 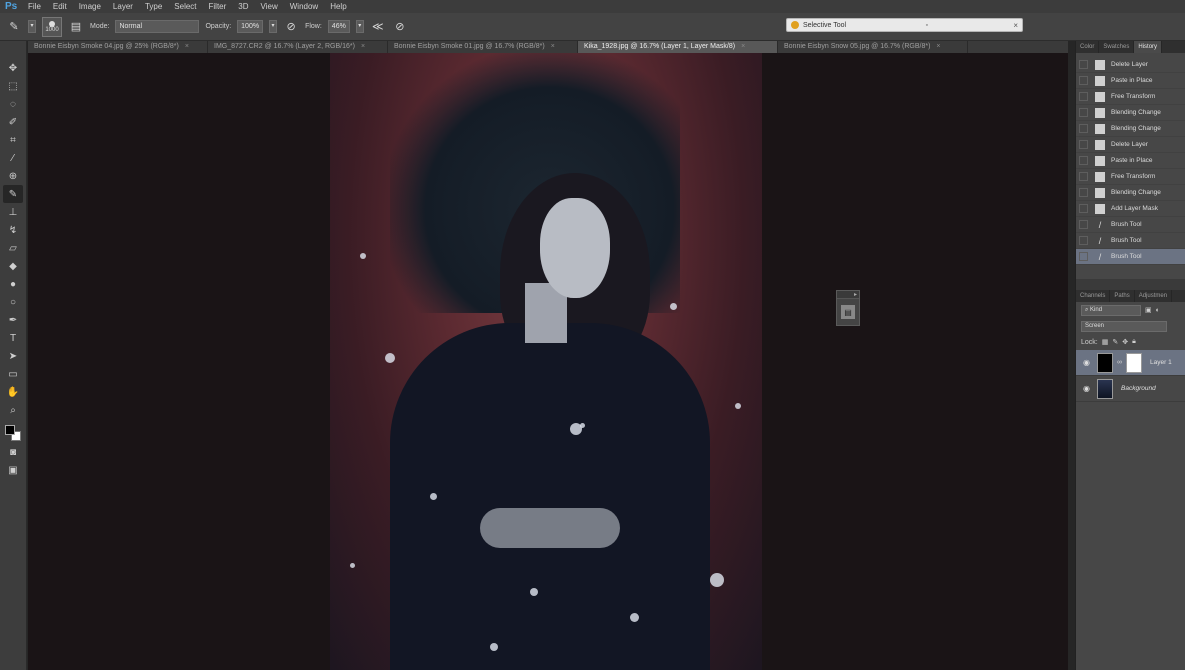 What do you see at coordinates (1158, 310) in the screenshot?
I see `adjustment-filter-icon: ◐` at bounding box center [1158, 310].